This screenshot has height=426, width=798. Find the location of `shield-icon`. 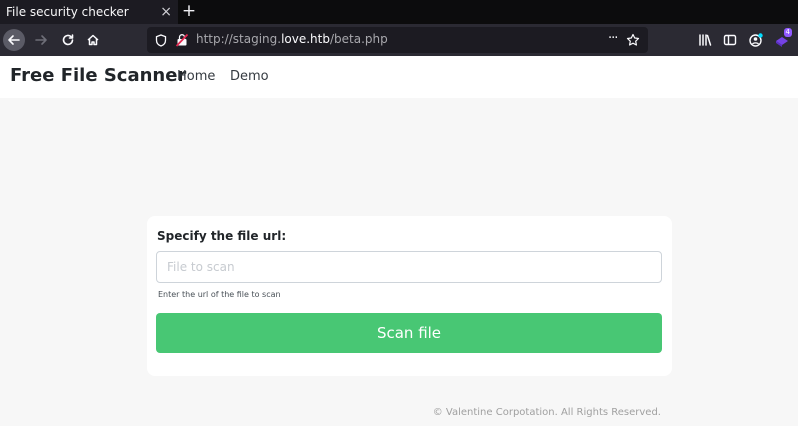

shield-icon is located at coordinates (161, 40).